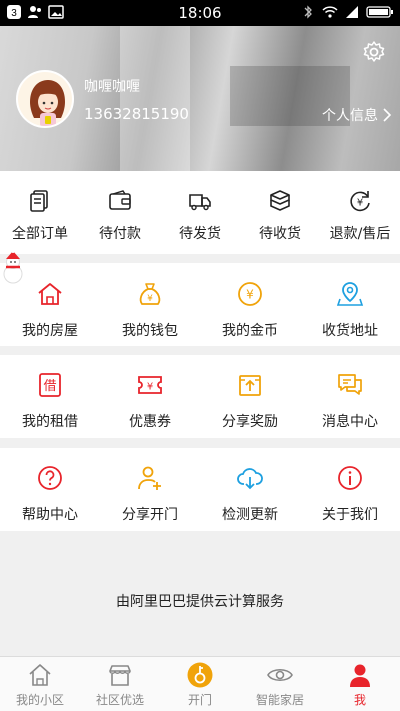 The width and height of the screenshot is (400, 711). Describe the element at coordinates (250, 515) in the screenshot. I see `grid-label: 检测更新` at that location.